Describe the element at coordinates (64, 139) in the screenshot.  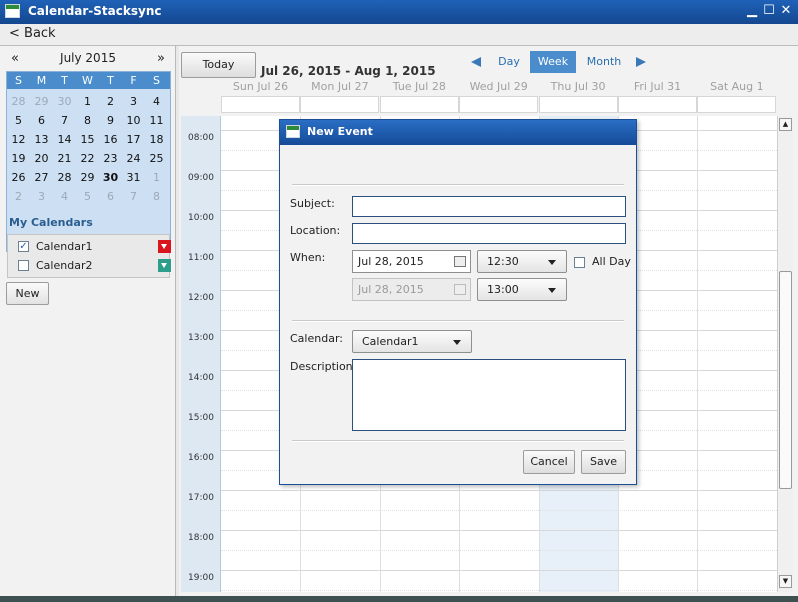
I see `mini-calendar-day: 14` at that location.